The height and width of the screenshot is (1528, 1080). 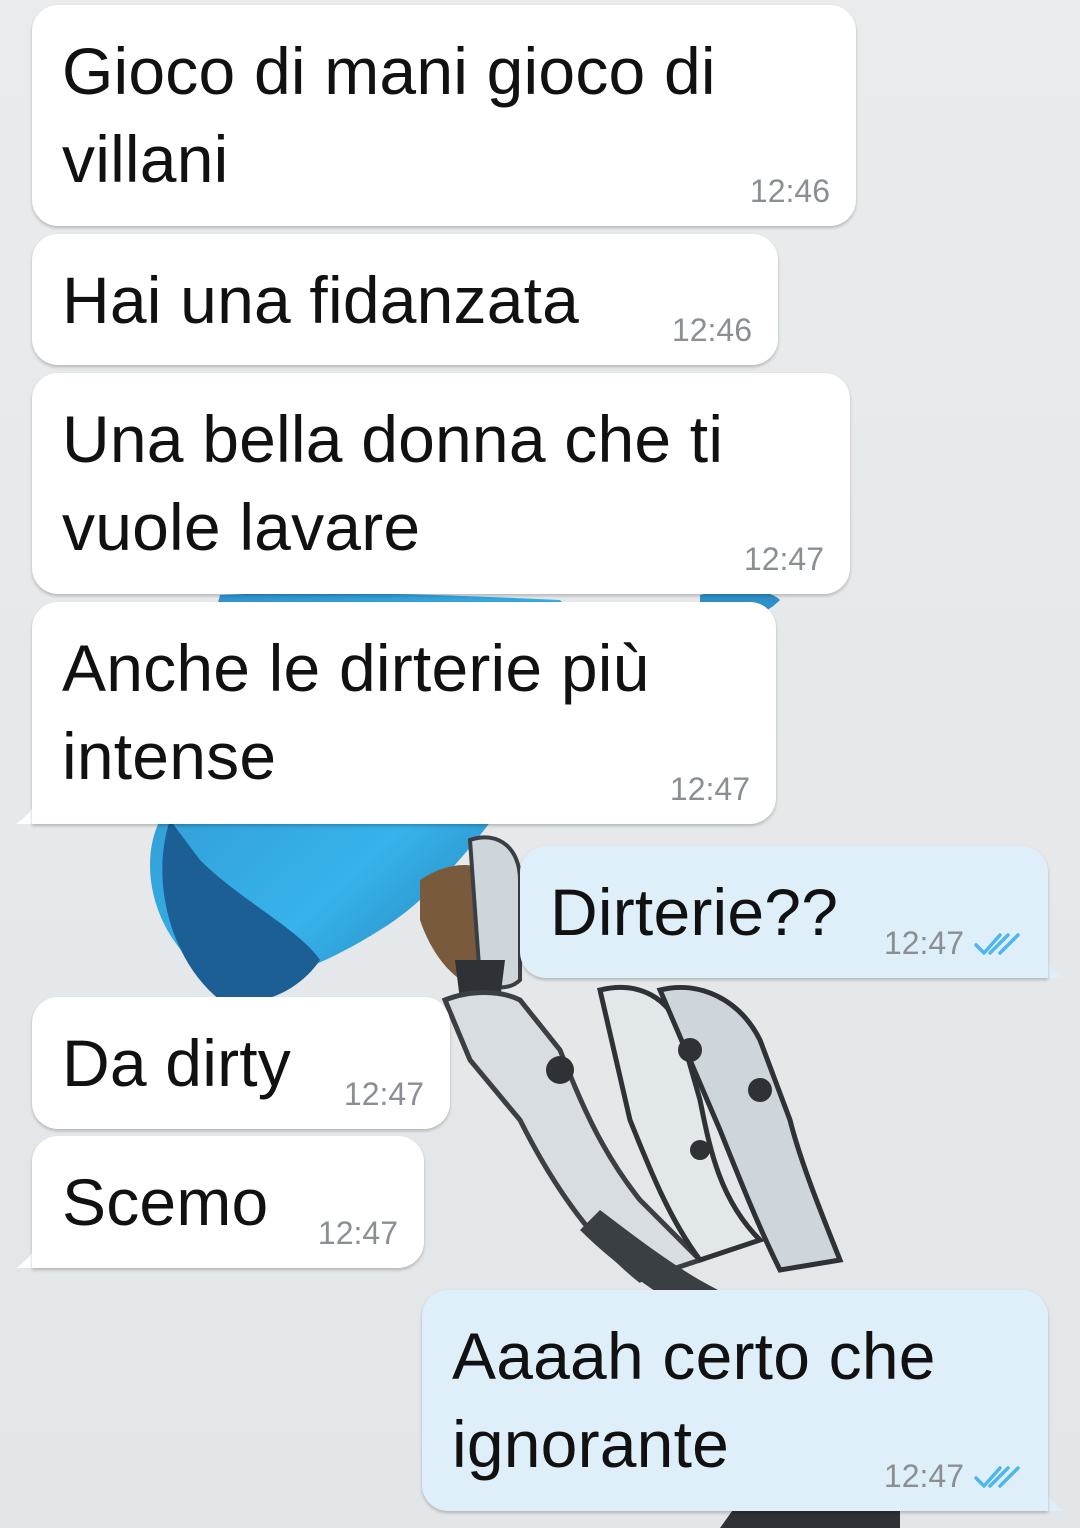 I want to click on message-bubble-incoming: Da dirty 12:47, so click(x=241, y=1063).